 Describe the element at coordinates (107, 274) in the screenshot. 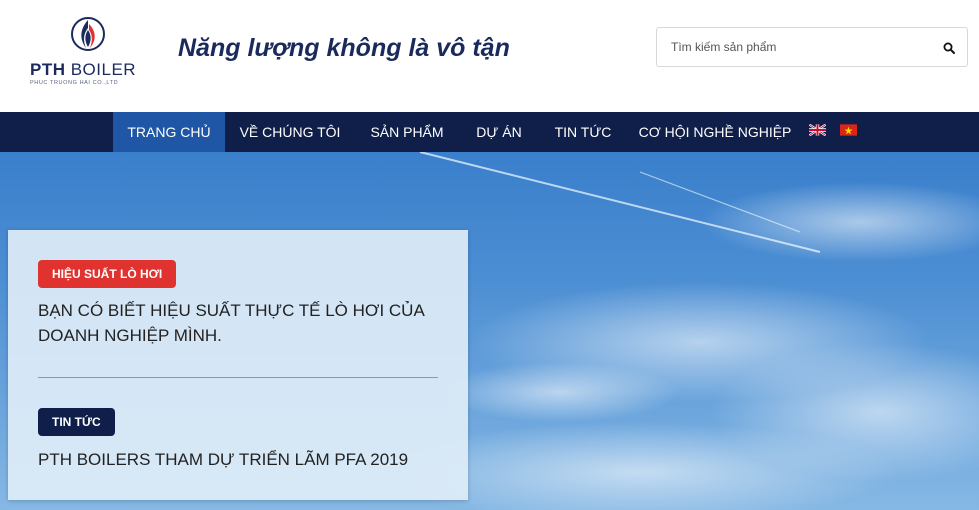

I see `category-badge-boiler-efficiency: HIỆU SUẤT LÒ HƠI` at that location.